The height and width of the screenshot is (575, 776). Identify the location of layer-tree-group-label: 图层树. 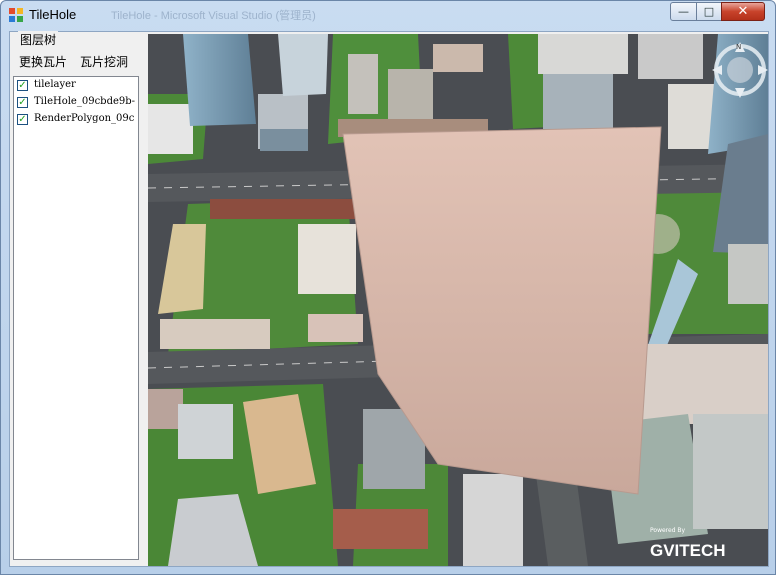
(38, 39).